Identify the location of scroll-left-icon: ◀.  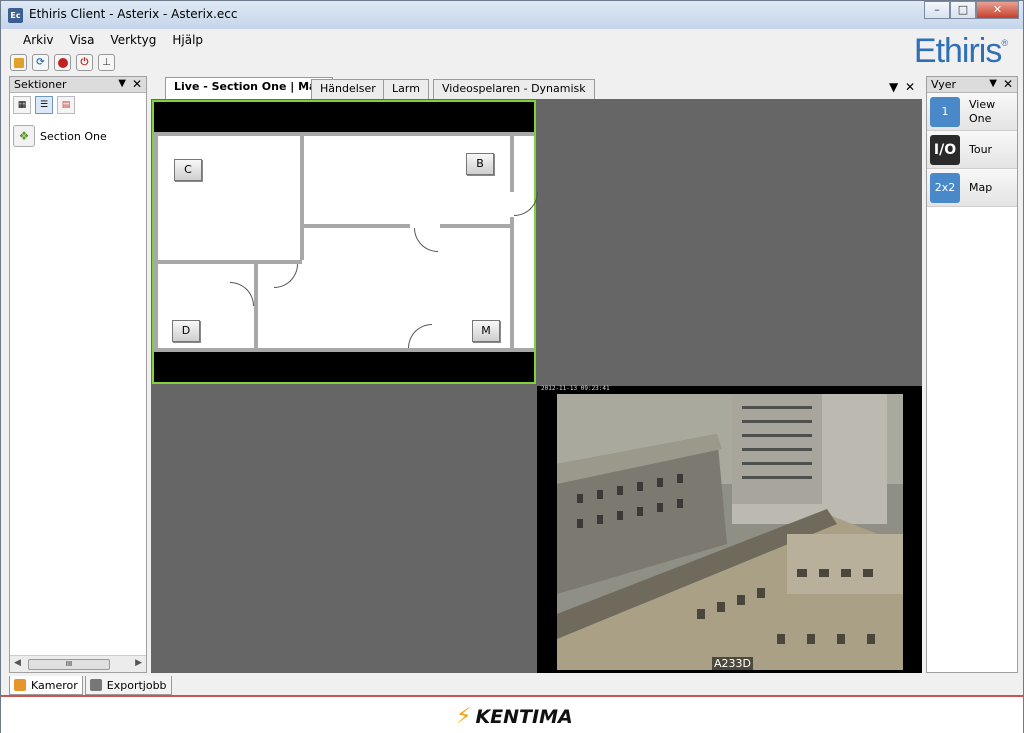
(17, 663).